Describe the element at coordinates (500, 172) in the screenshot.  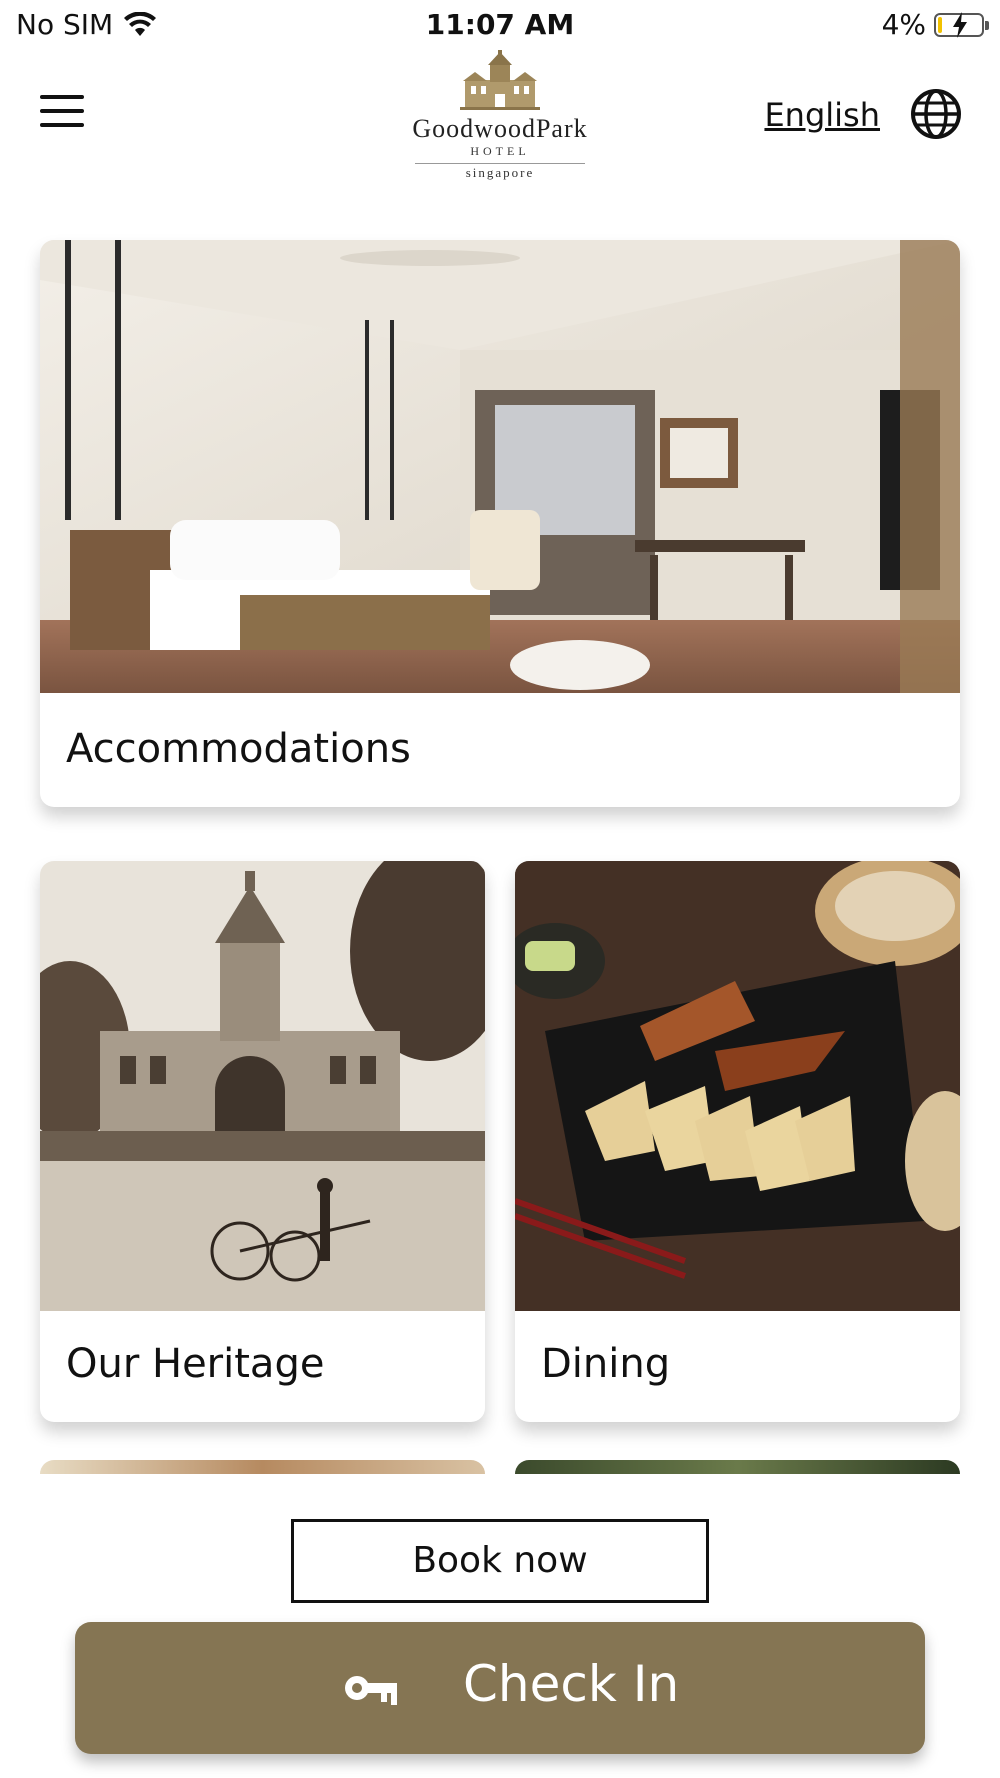
I see `logo-city: singapore` at that location.